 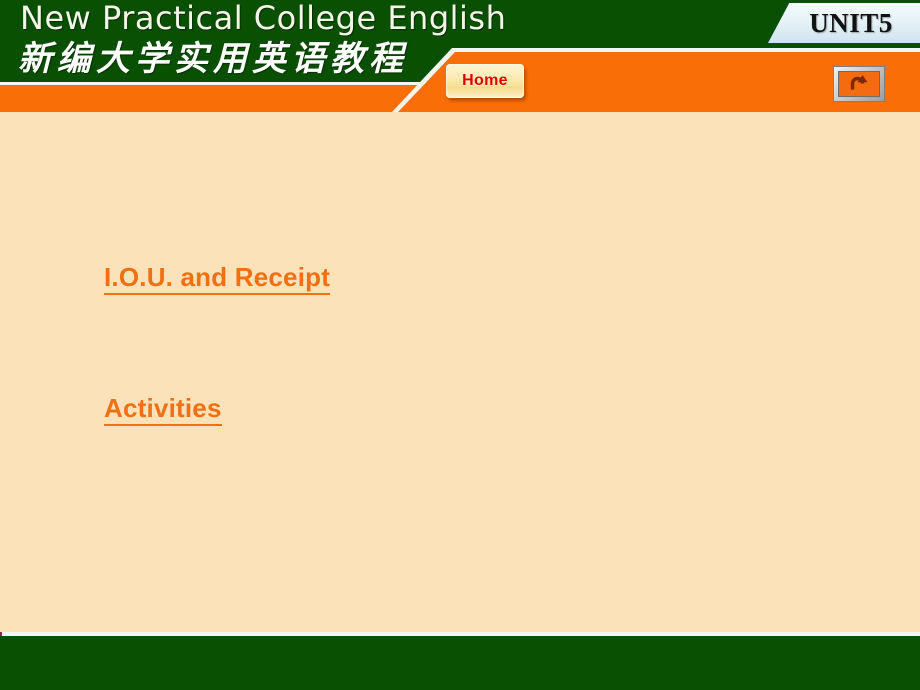 What do you see at coordinates (263, 18) in the screenshot?
I see `course-title-english: New Practical College English` at bounding box center [263, 18].